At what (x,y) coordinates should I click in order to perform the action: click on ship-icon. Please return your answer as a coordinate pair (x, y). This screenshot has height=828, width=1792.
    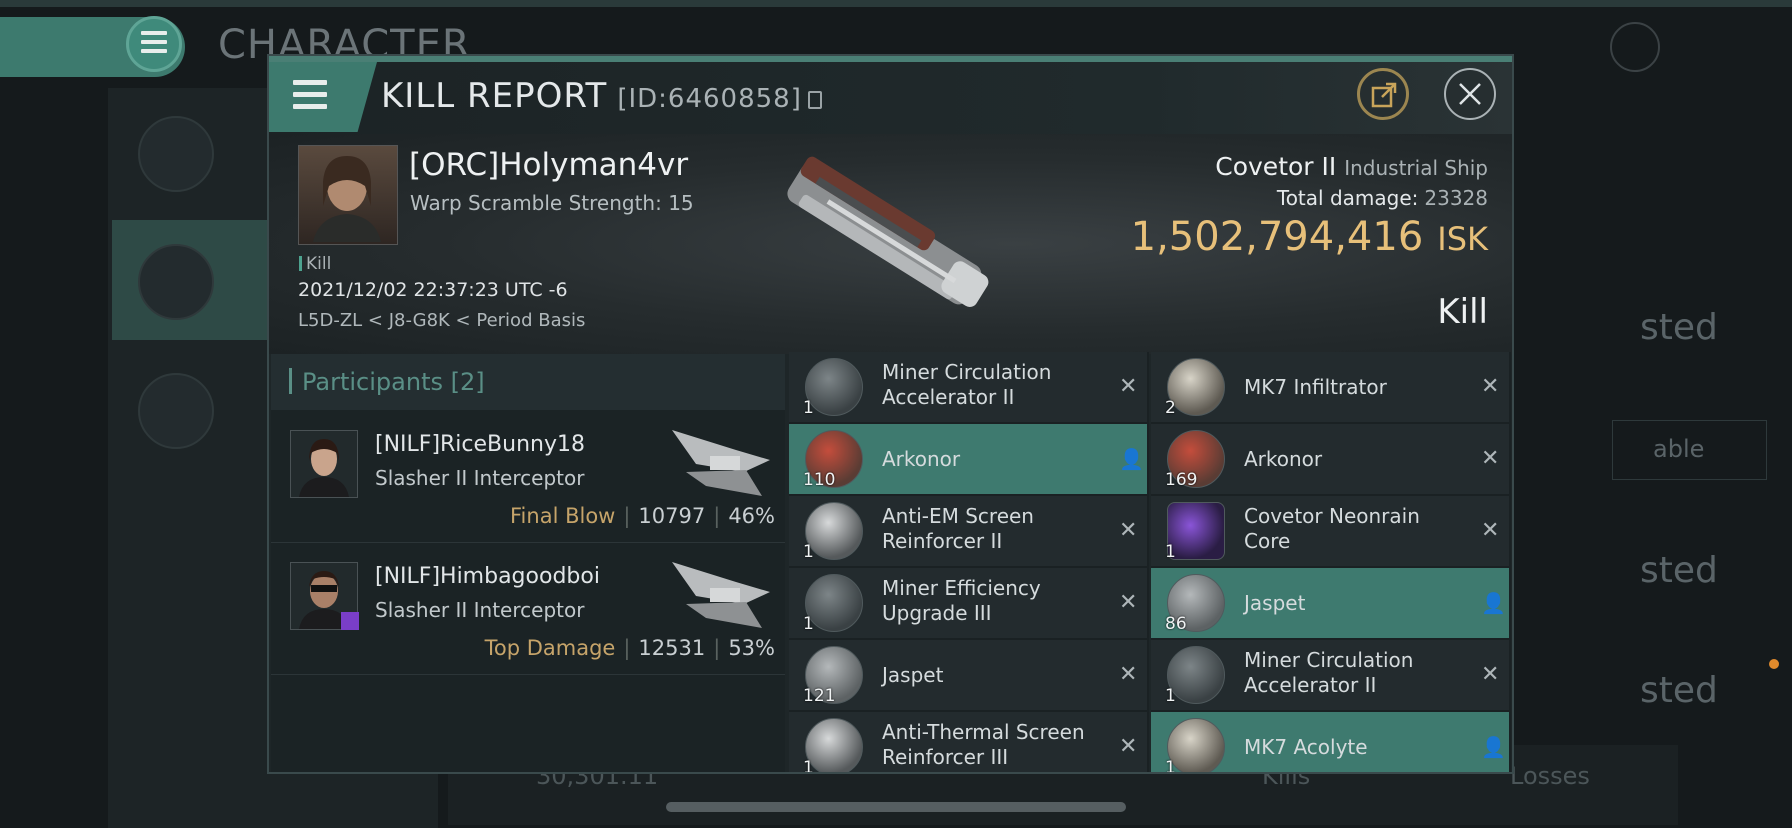
    Looking at the image, I should click on (888, 231).